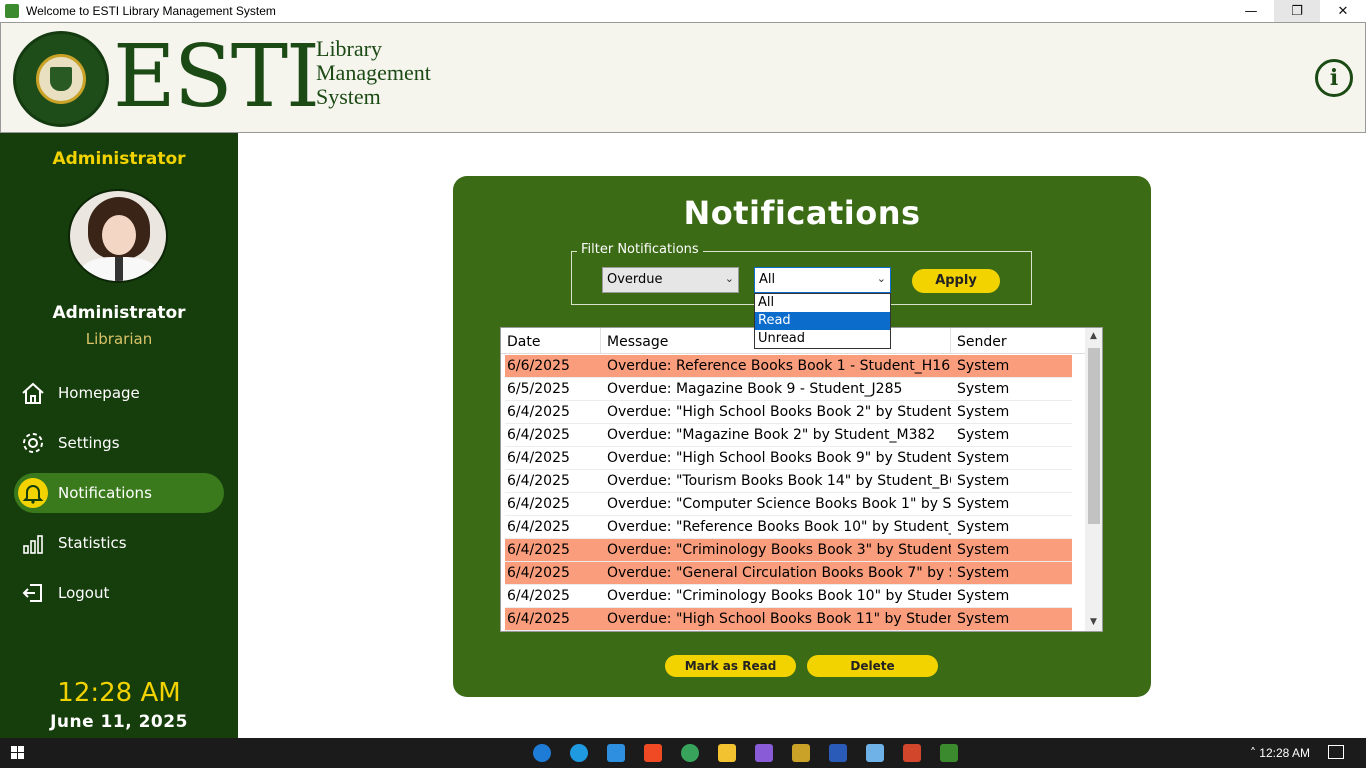  What do you see at coordinates (822, 280) in the screenshot?
I see `status-filter-select: All ⌄` at bounding box center [822, 280].